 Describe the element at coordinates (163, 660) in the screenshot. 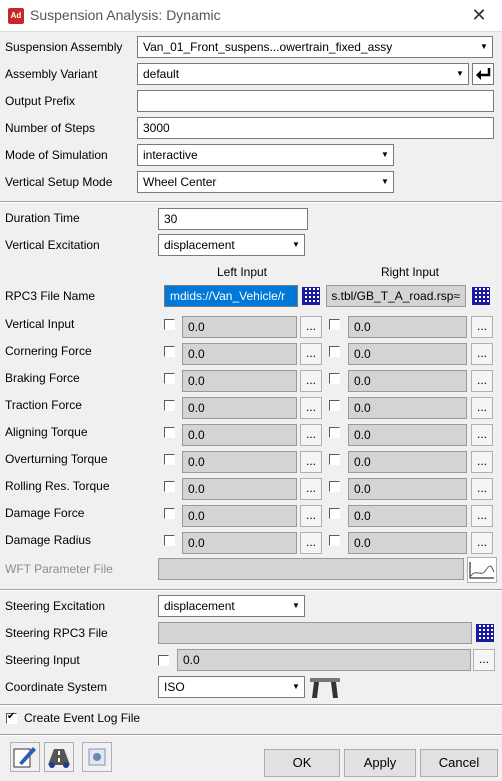

I see `steering-input-checkbox` at that location.